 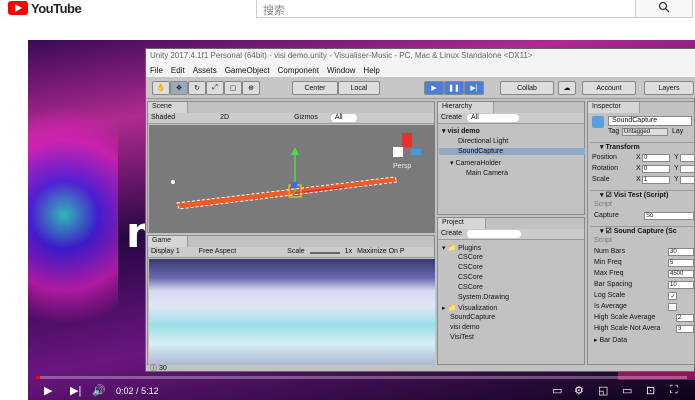 What do you see at coordinates (470, 267) in the screenshot?
I see `project-item-cscore-2: CSCore` at bounding box center [470, 267].